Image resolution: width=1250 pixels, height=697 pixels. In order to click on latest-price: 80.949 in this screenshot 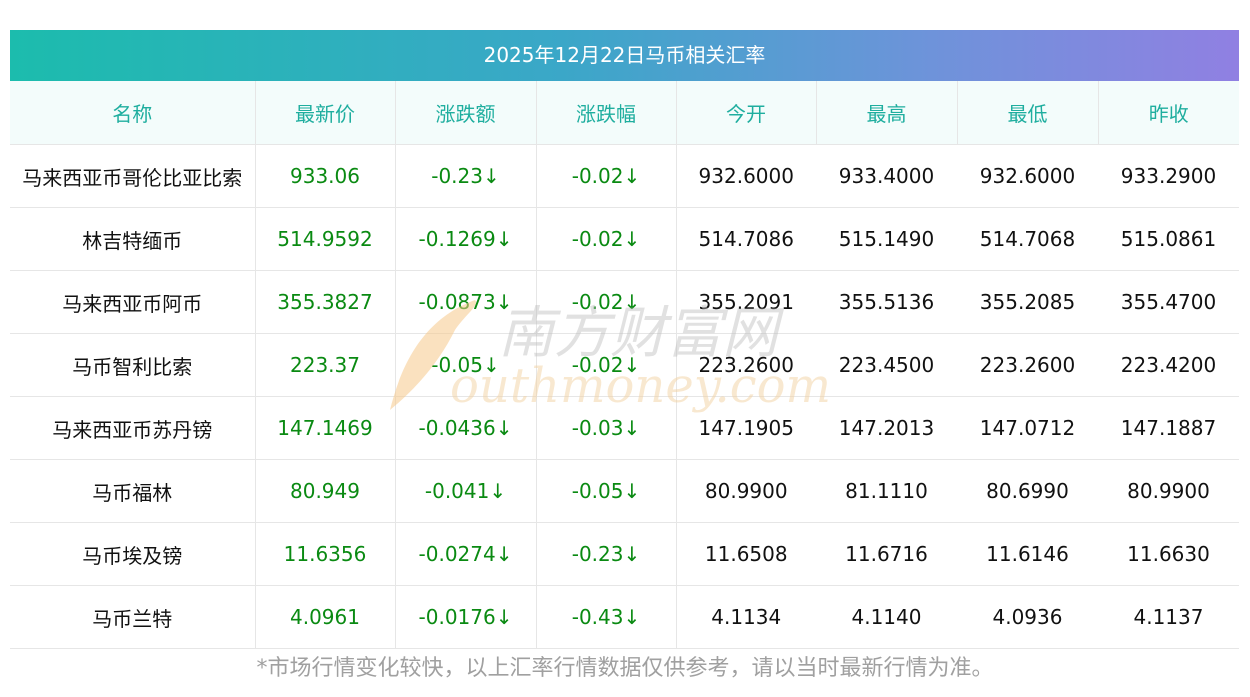, I will do `click(325, 491)`.